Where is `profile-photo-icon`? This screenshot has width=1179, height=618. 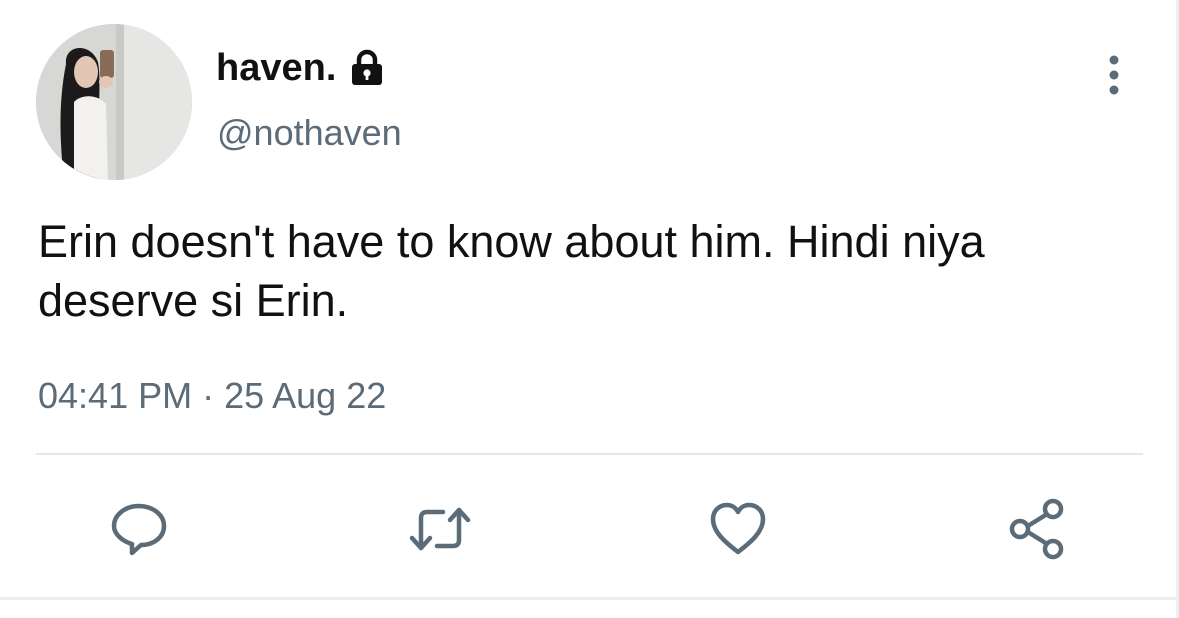
profile-photo-icon is located at coordinates (114, 102).